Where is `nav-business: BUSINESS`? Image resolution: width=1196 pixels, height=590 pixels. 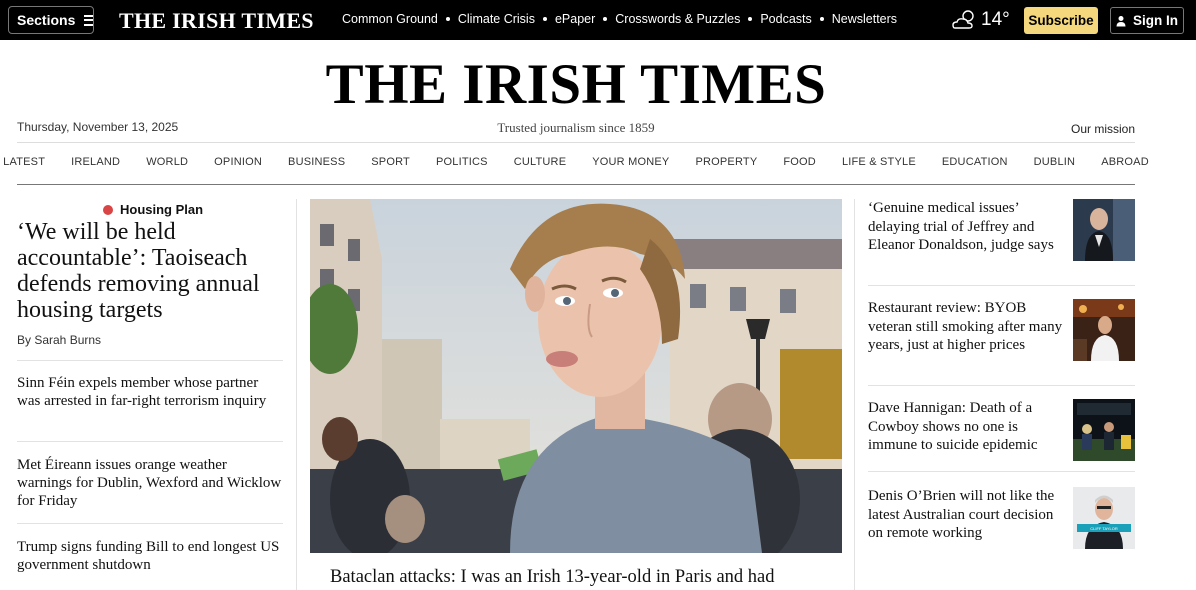 nav-business: BUSINESS is located at coordinates (316, 162).